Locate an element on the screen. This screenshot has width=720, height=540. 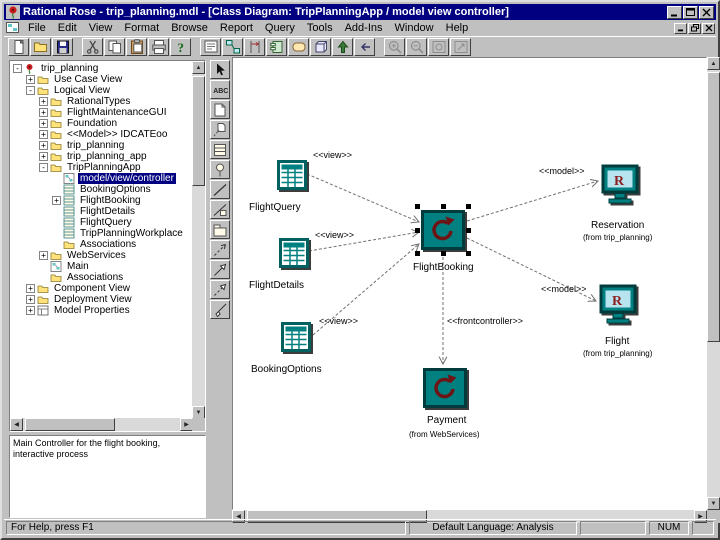
menu-add-ins: Add-Ins is located at coordinates (364, 28).